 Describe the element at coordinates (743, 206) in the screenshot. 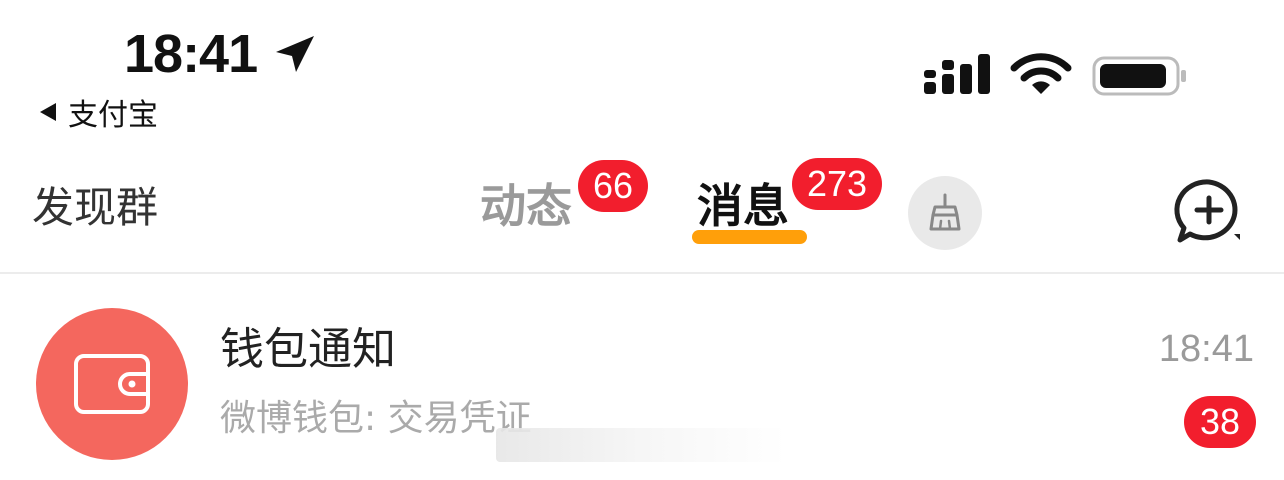

I see `tab-xiaoxi: 消息` at that location.